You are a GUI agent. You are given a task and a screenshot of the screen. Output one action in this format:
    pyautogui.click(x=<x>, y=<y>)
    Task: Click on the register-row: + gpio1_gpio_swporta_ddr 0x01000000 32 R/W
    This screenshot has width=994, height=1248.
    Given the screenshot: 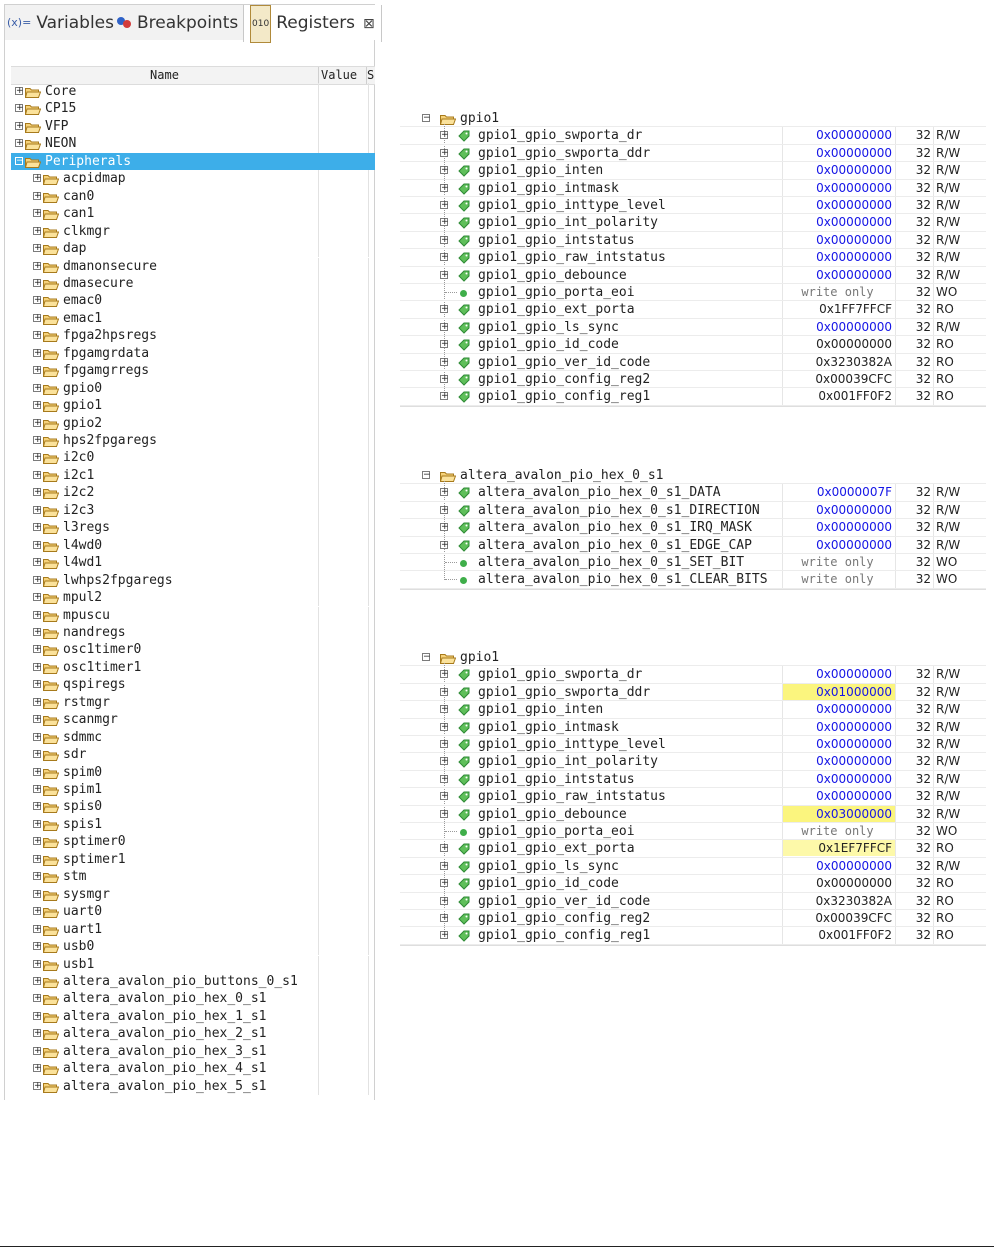 What is the action you would take?
    pyautogui.click(x=693, y=692)
    